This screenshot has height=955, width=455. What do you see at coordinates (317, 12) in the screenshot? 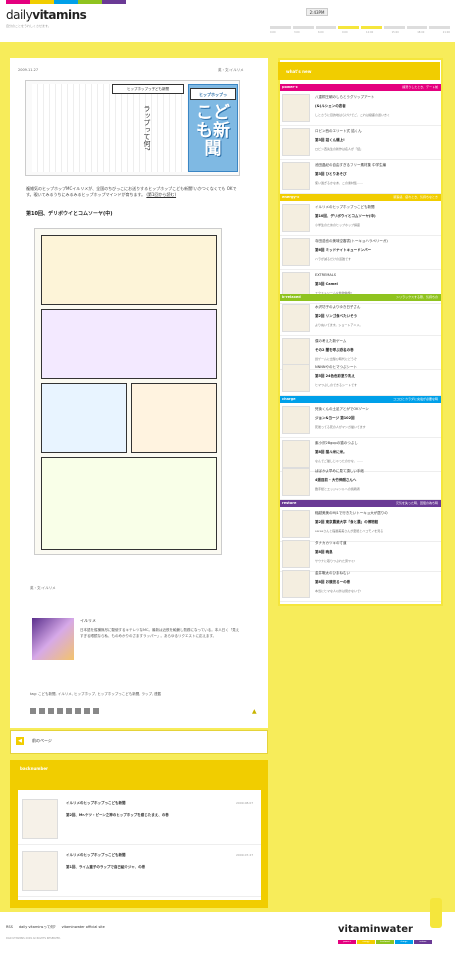
I see `current-time: 2:43PM` at bounding box center [317, 12].